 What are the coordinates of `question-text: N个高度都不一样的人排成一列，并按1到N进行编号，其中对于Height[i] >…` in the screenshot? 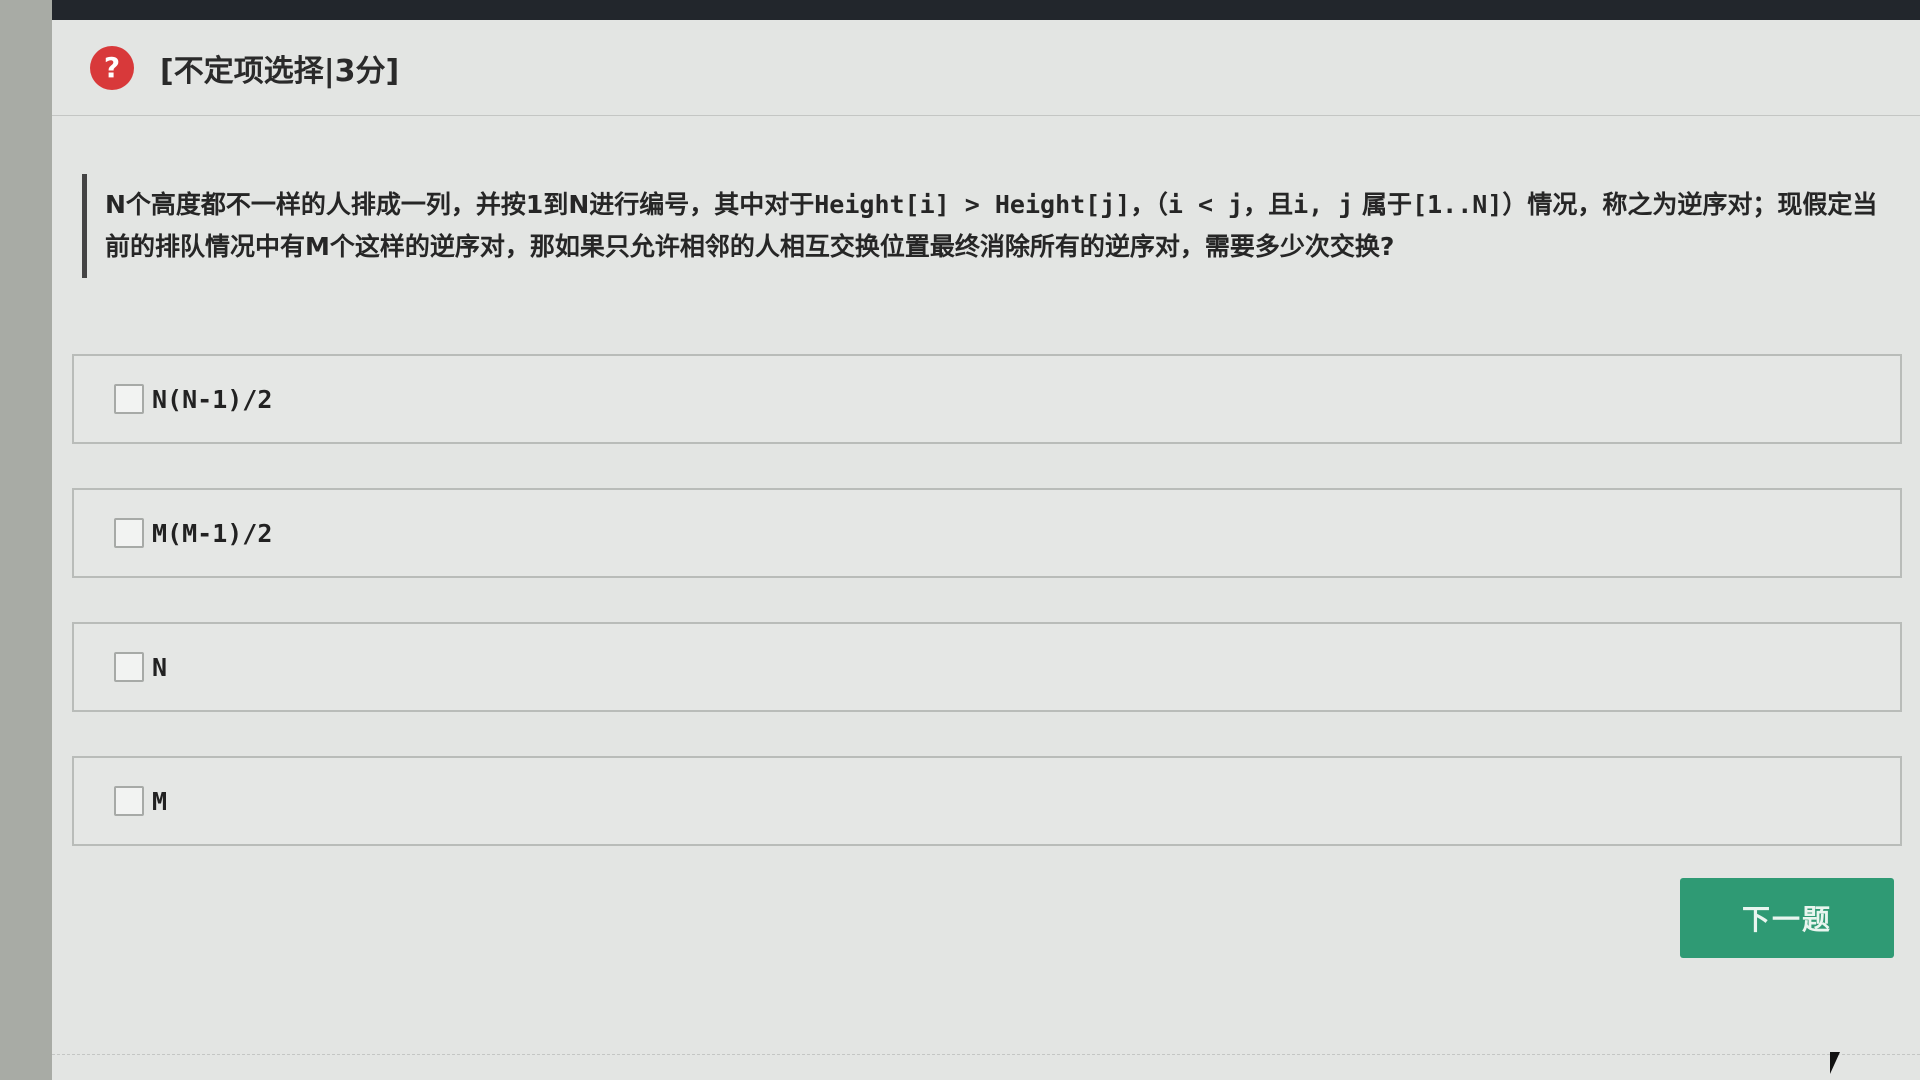 It's located at (992, 226).